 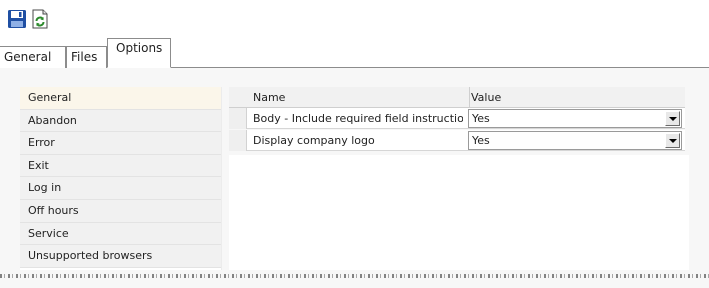 What do you see at coordinates (354, 18) in the screenshot?
I see `toolbar` at bounding box center [354, 18].